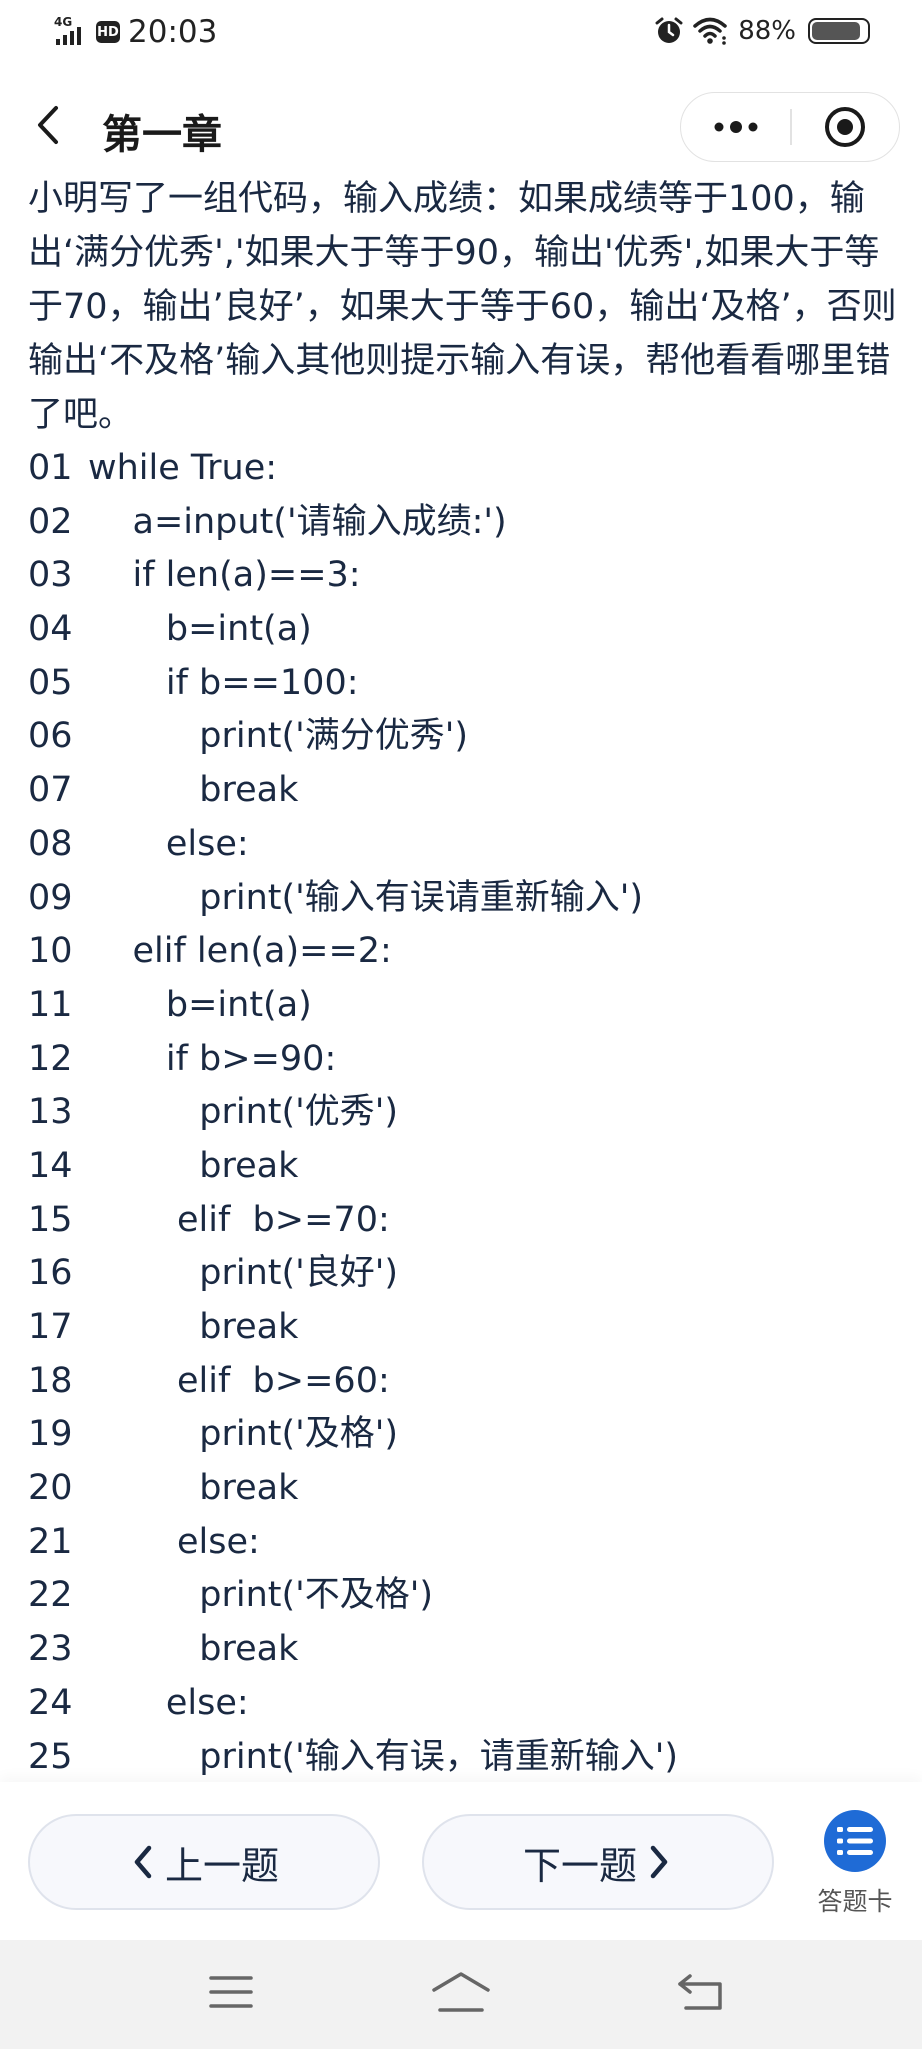  I want to click on code-line-number: 08, so click(50, 843).